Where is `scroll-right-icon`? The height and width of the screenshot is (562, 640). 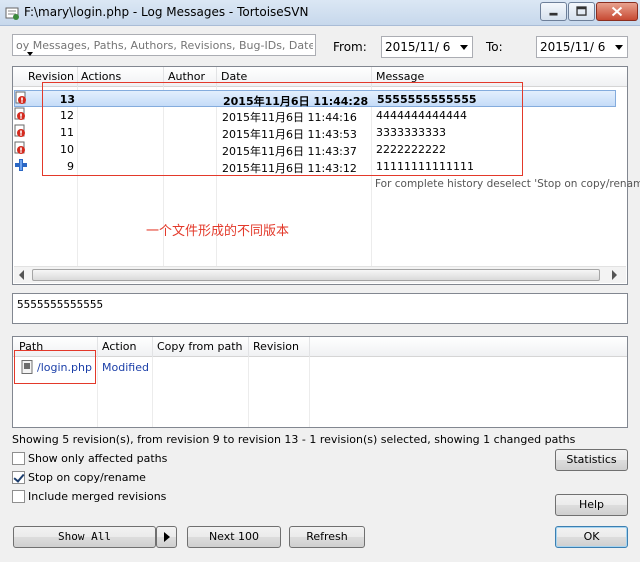
scroll-right-icon is located at coordinates (614, 275).